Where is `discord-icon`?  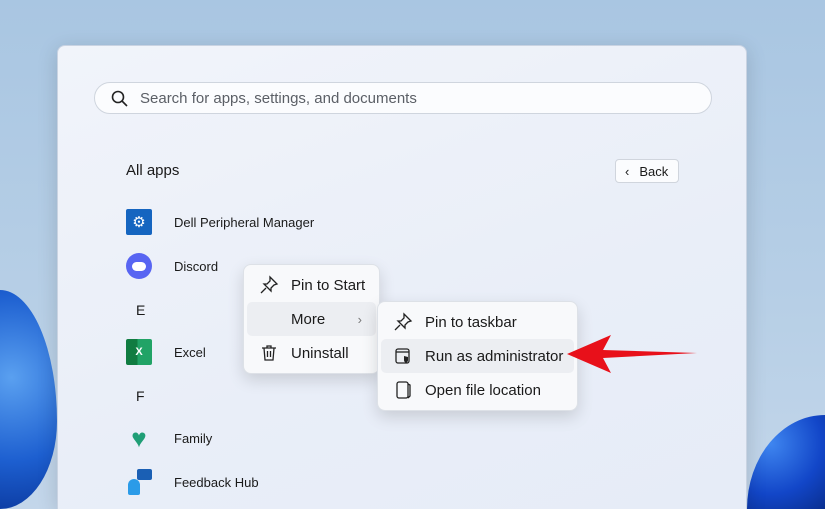 discord-icon is located at coordinates (139, 266).